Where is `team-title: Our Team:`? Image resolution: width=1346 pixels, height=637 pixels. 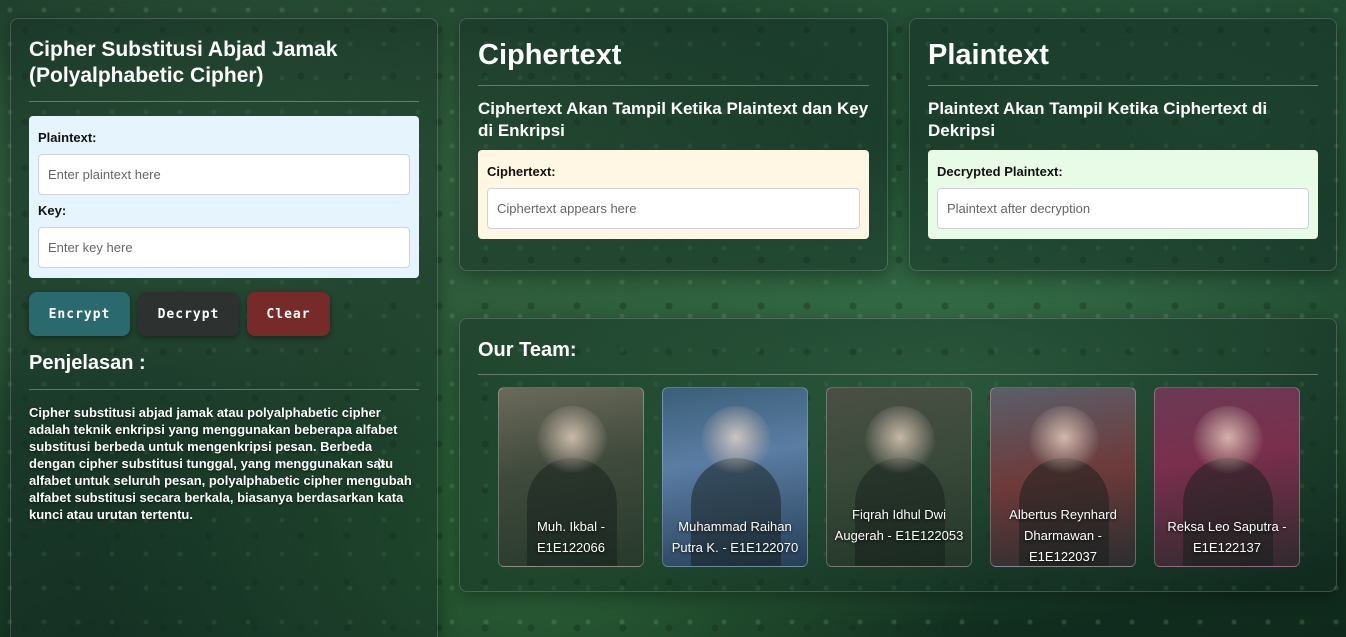 team-title: Our Team: is located at coordinates (527, 350).